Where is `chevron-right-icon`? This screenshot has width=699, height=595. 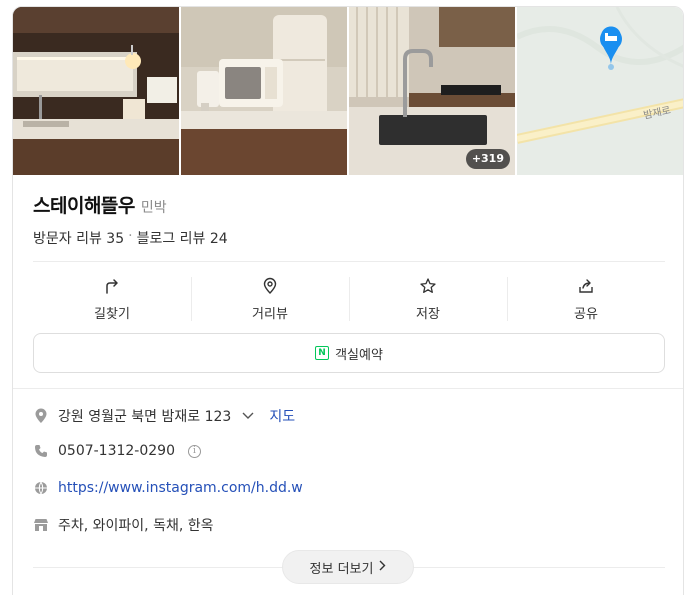 chevron-right-icon is located at coordinates (382, 567).